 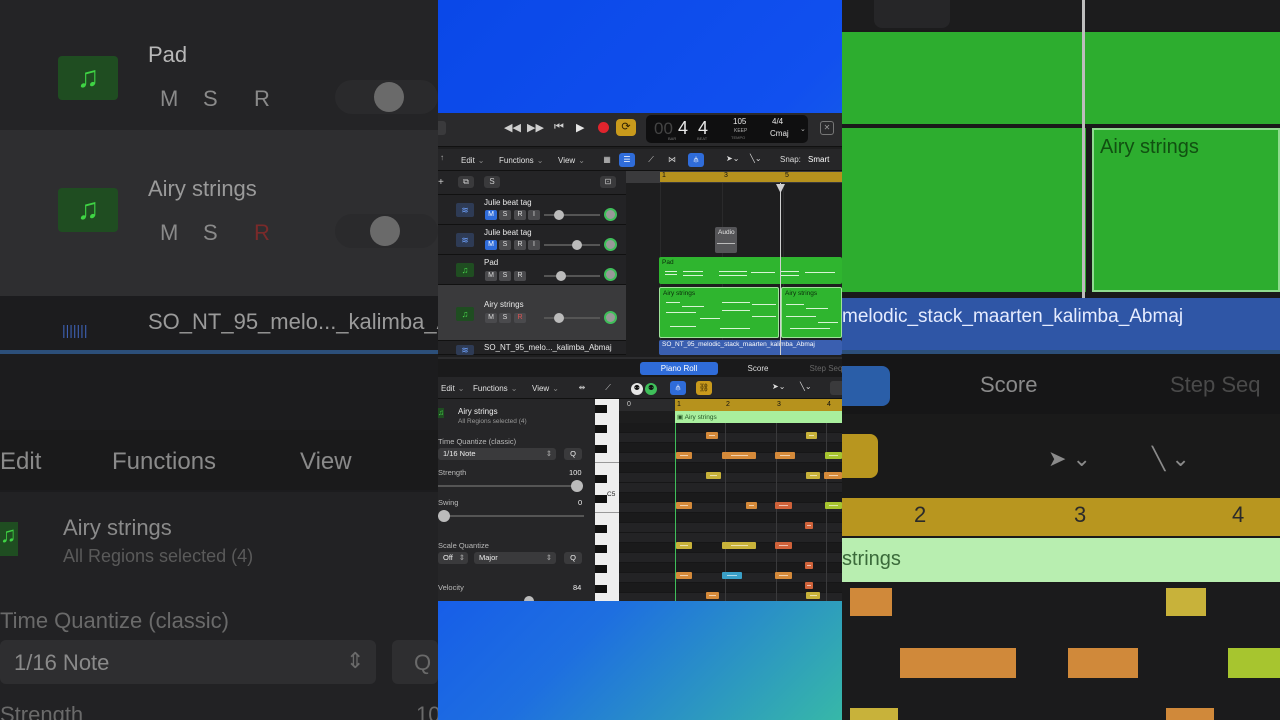 What do you see at coordinates (811, 312) in the screenshot?
I see `airy-strings-region-2: Airy strings` at bounding box center [811, 312].